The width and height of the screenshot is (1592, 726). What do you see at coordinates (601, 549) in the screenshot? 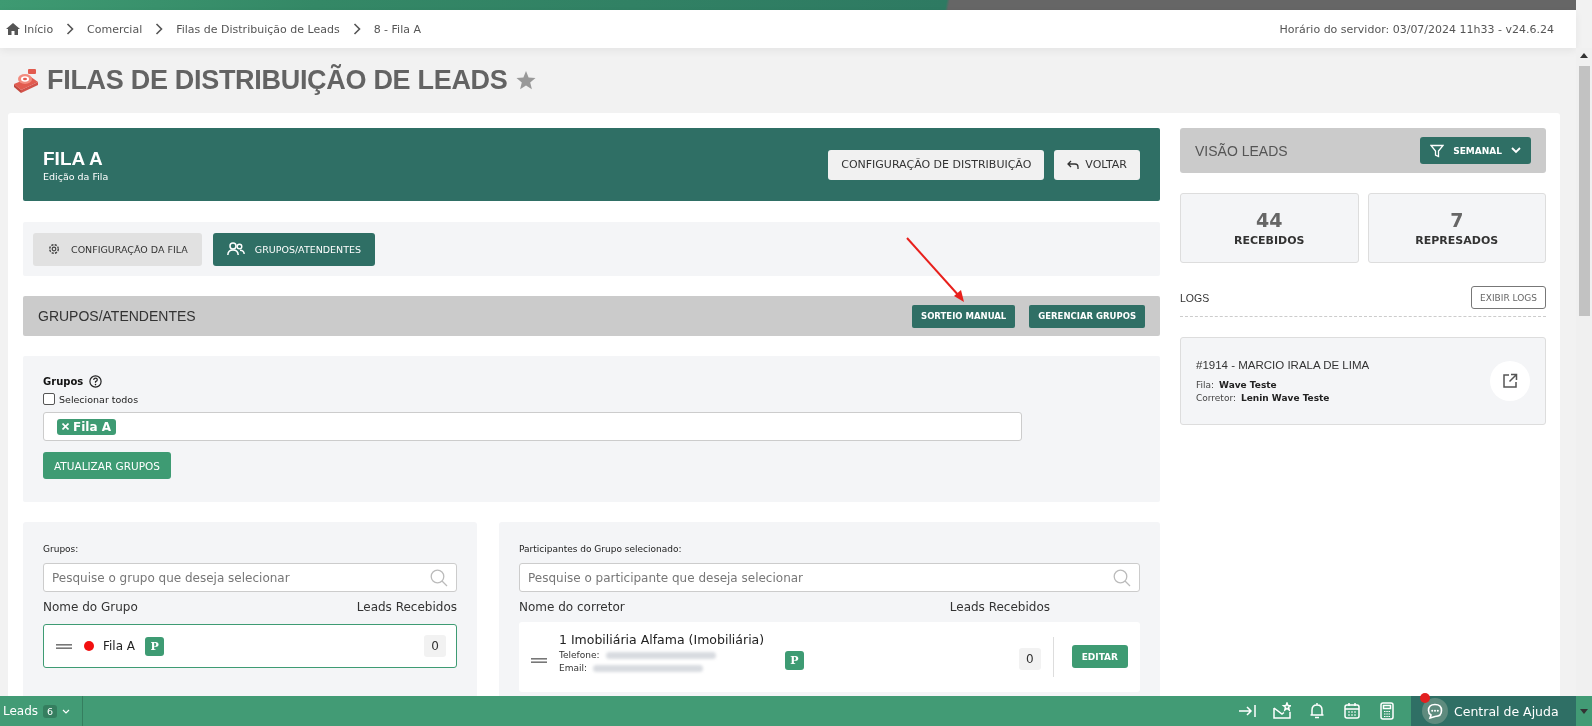
I see `panel-label: Participantes do Grupo selecionado:` at bounding box center [601, 549].